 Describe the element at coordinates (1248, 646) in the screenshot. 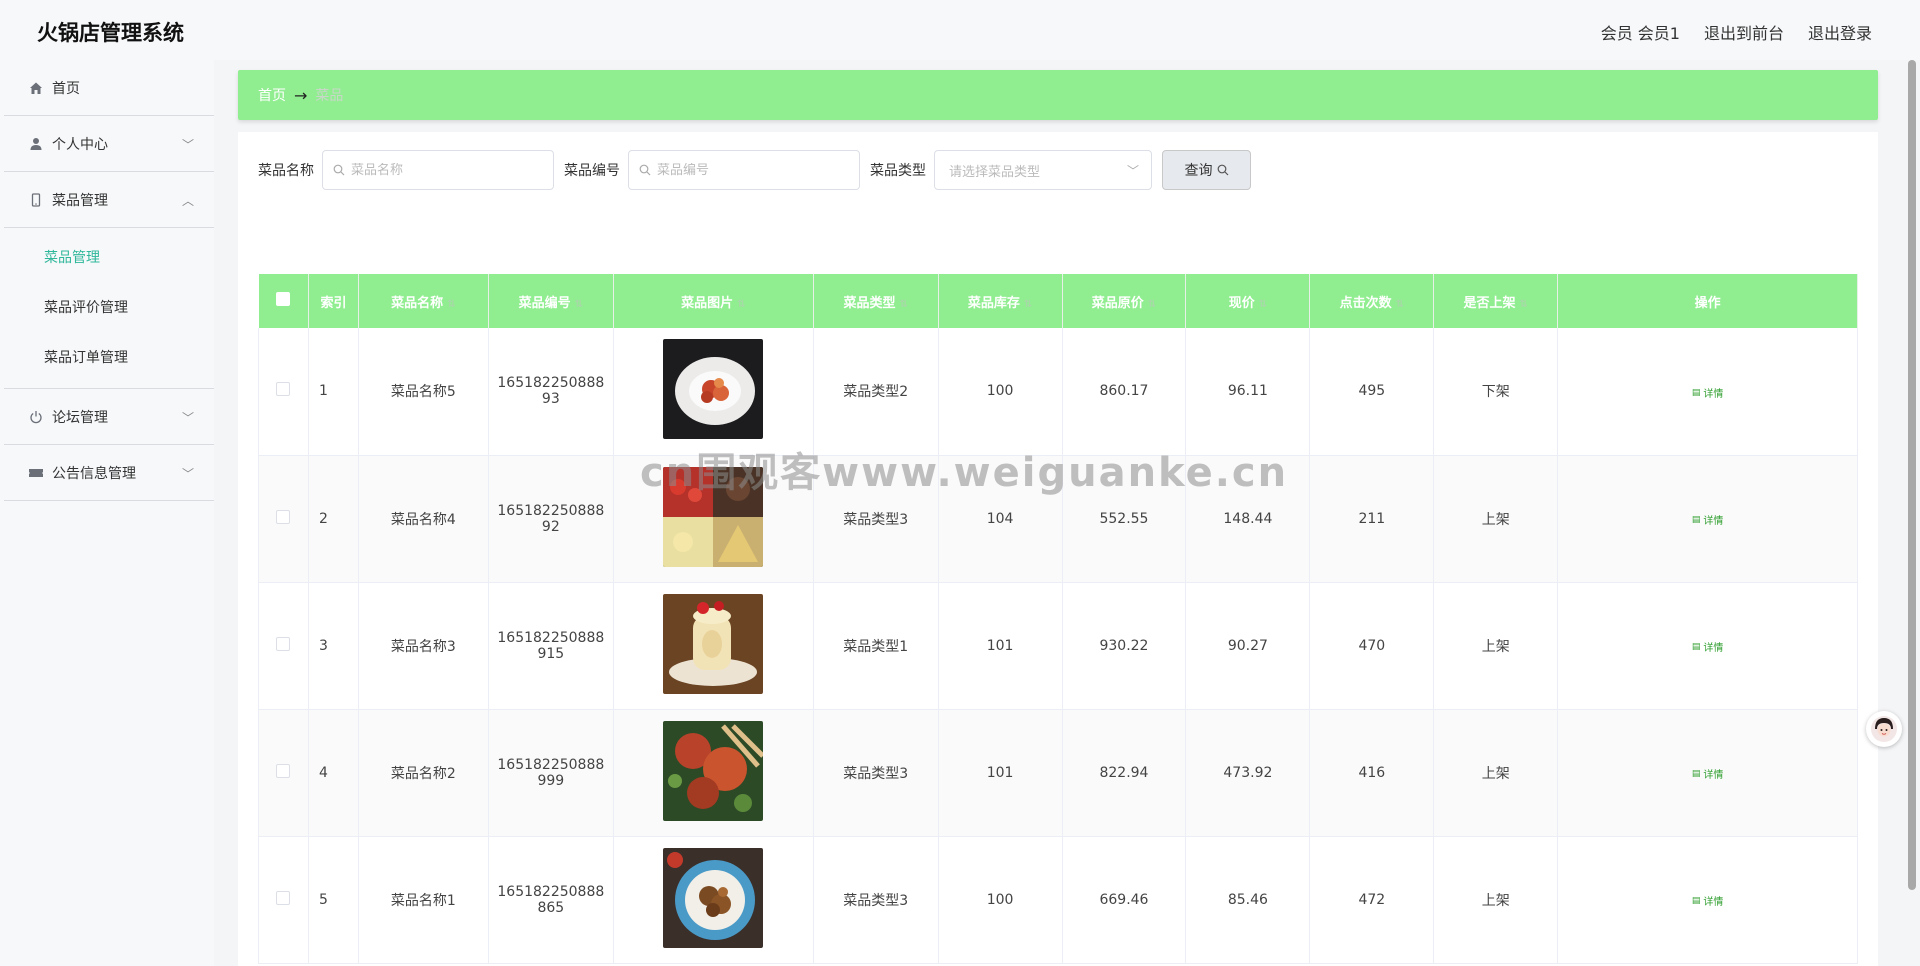

I see `cell-current-price: 90.27` at that location.